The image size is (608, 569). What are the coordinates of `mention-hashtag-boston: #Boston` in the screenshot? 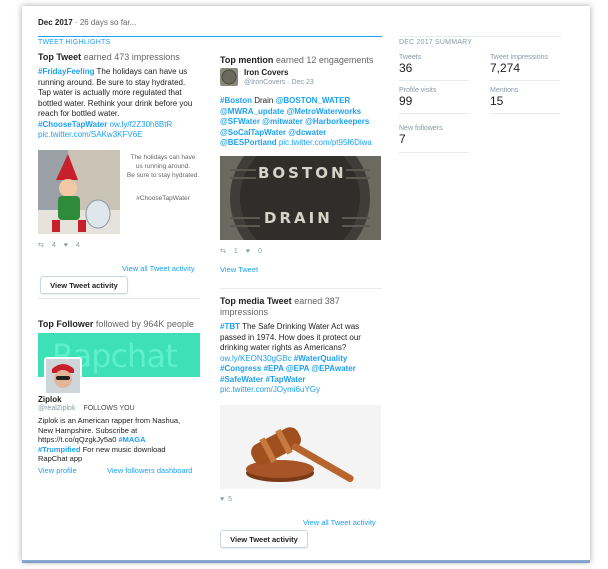 It's located at (236, 100).